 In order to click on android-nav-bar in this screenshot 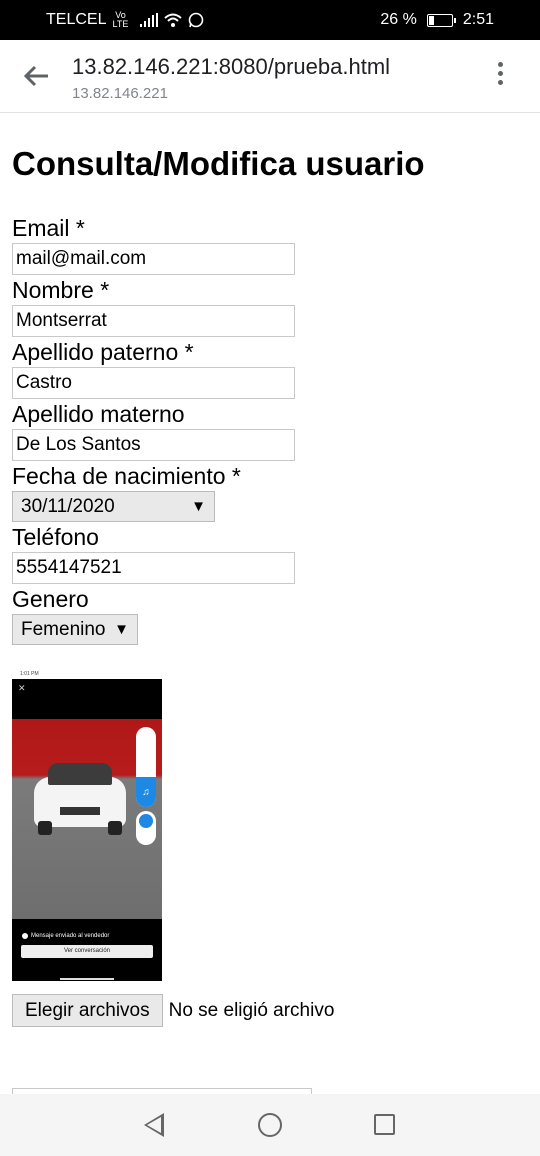, I will do `click(270, 1125)`.